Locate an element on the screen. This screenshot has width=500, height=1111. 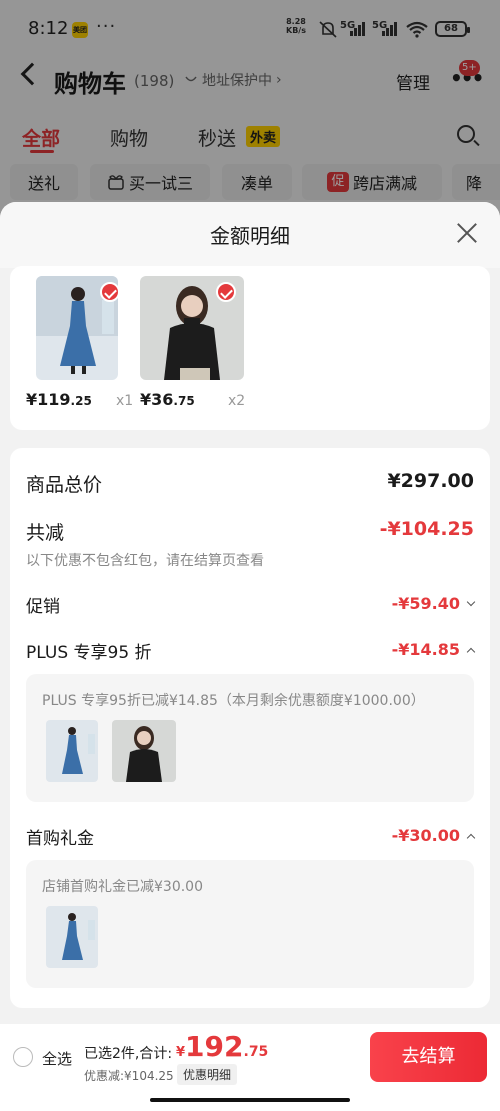
plus-item-thumb-sweater is located at coordinates (144, 751).